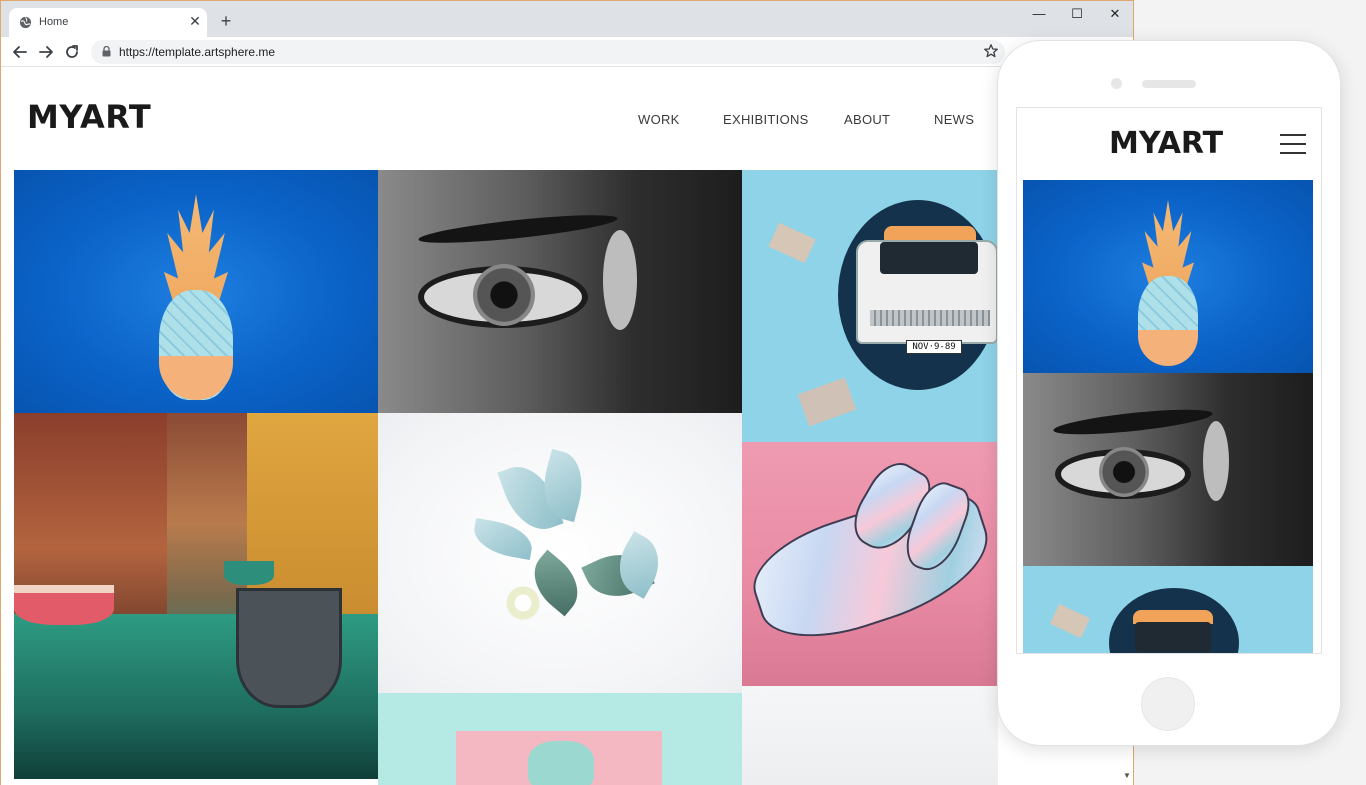 This screenshot has height=785, width=1366. Describe the element at coordinates (659, 119) in the screenshot. I see `nav-work: WORK` at that location.